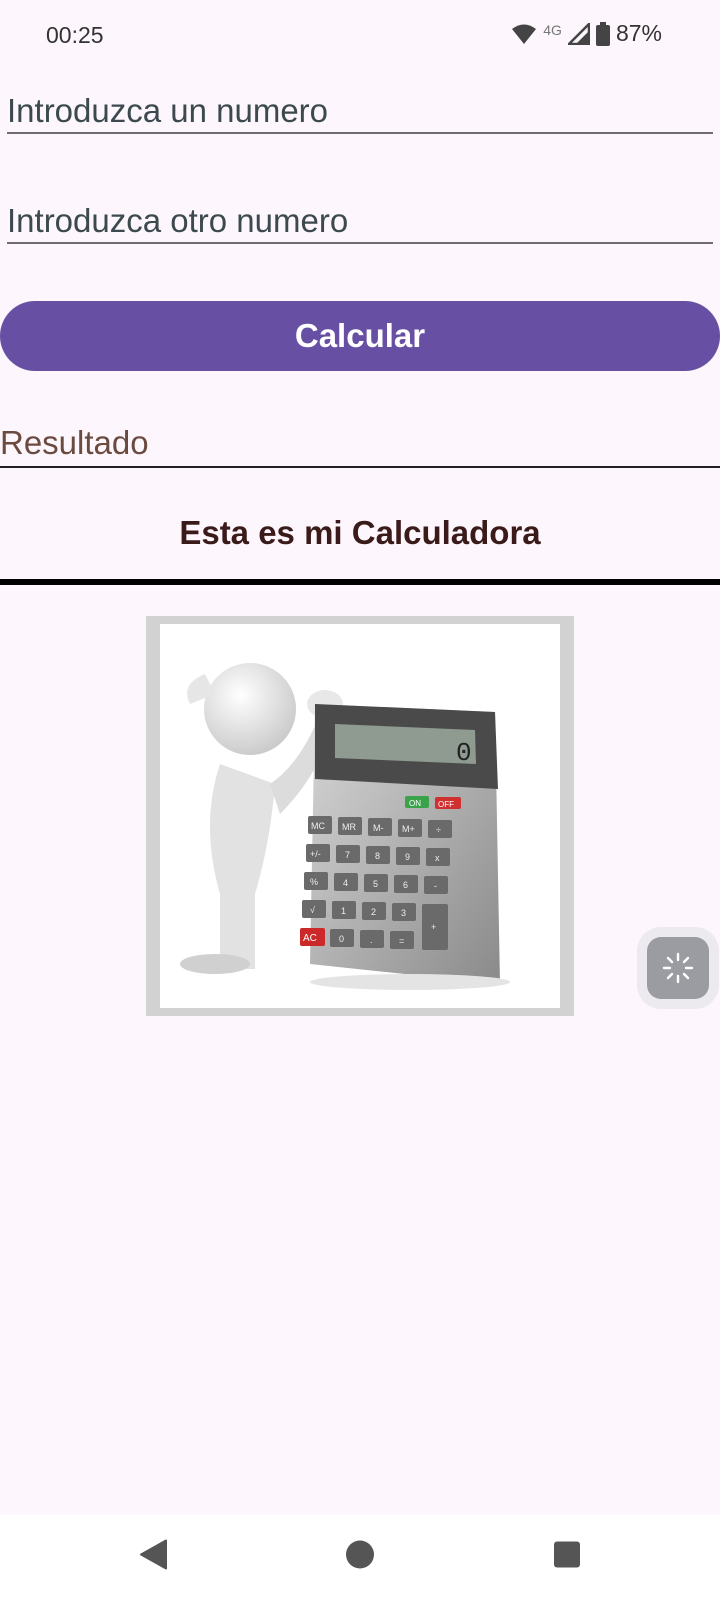 The image size is (720, 1600). I want to click on svg-text: 2, so click(373, 912).